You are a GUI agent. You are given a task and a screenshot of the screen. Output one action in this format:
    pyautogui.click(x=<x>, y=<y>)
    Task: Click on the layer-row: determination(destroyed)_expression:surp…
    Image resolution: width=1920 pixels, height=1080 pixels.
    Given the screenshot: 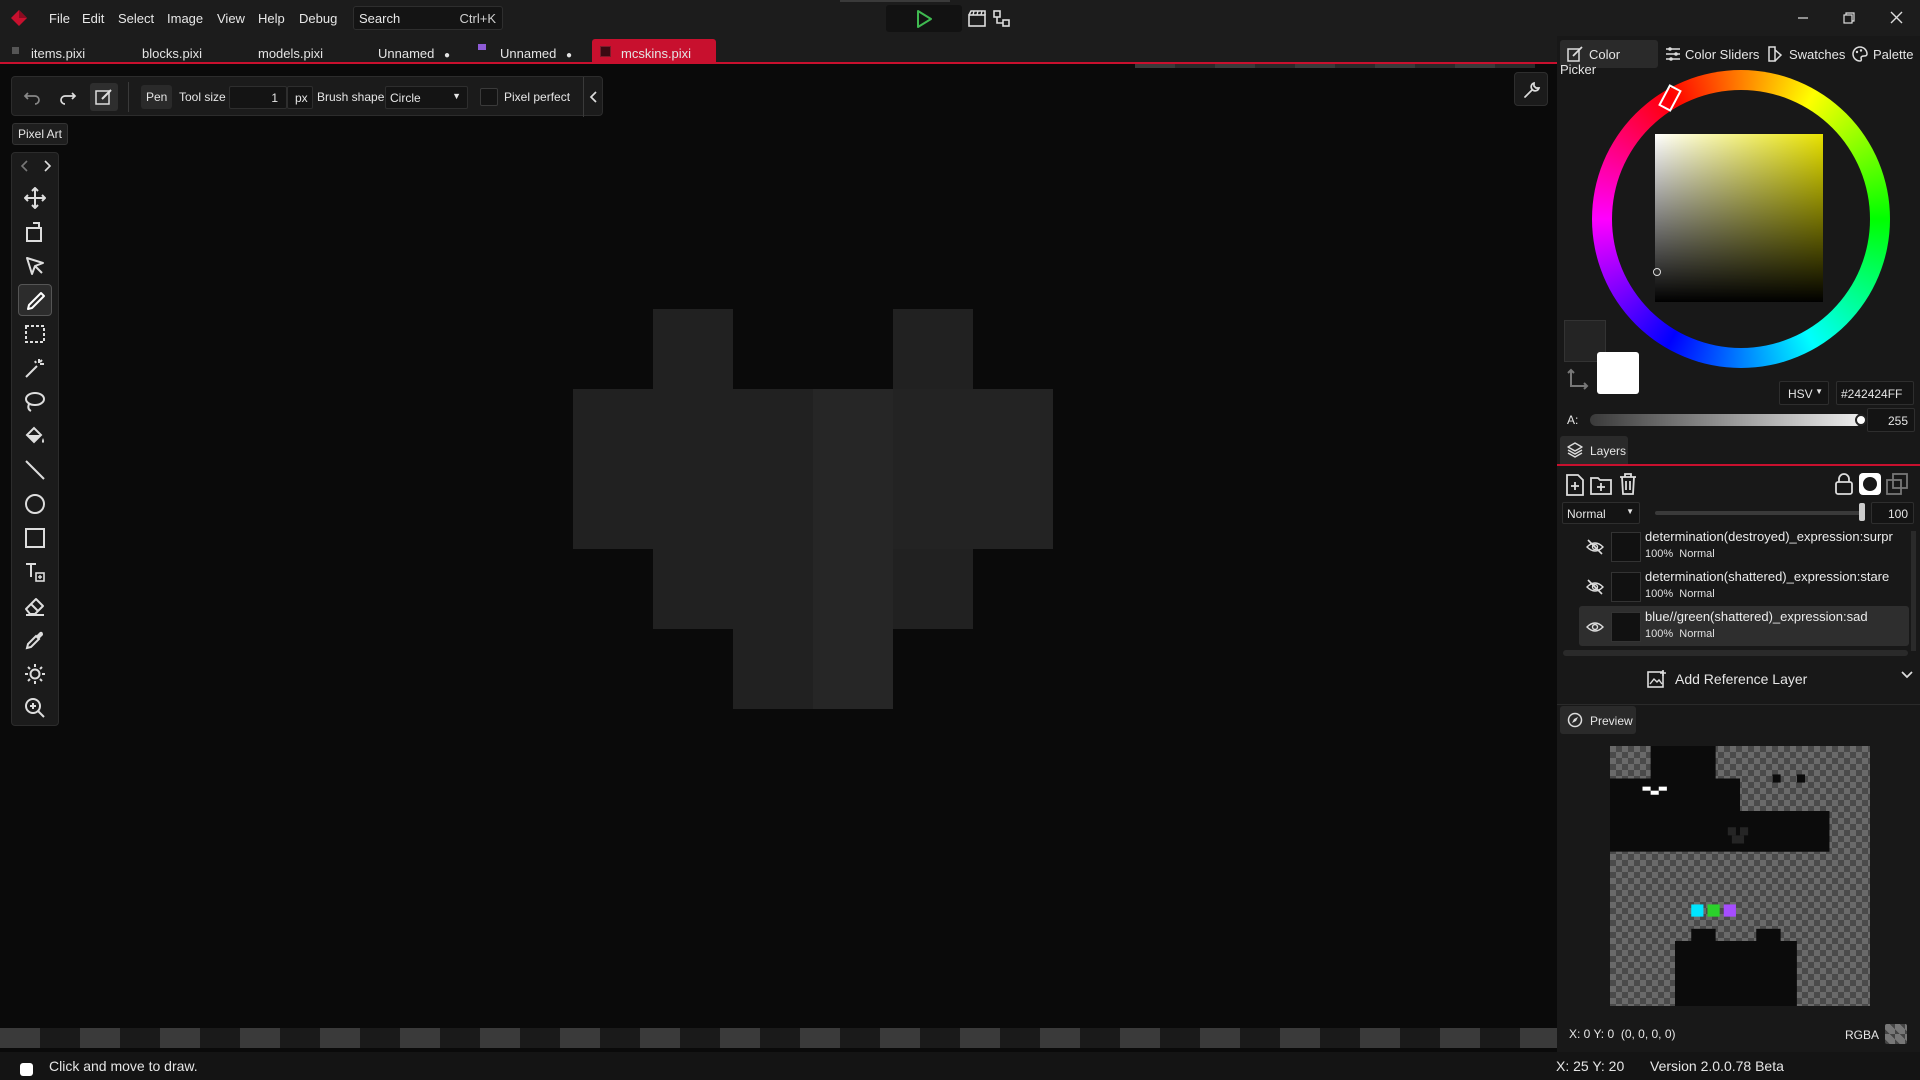 What is the action you would take?
    pyautogui.click(x=1744, y=546)
    